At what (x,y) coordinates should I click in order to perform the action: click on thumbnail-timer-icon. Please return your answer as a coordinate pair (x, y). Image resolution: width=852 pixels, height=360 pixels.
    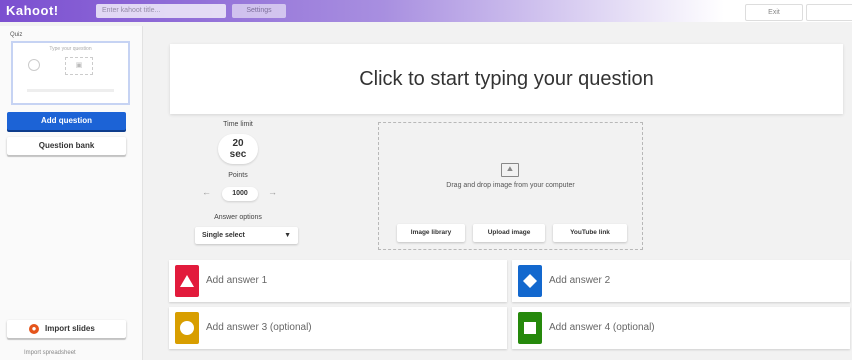
    Looking at the image, I should click on (34, 65).